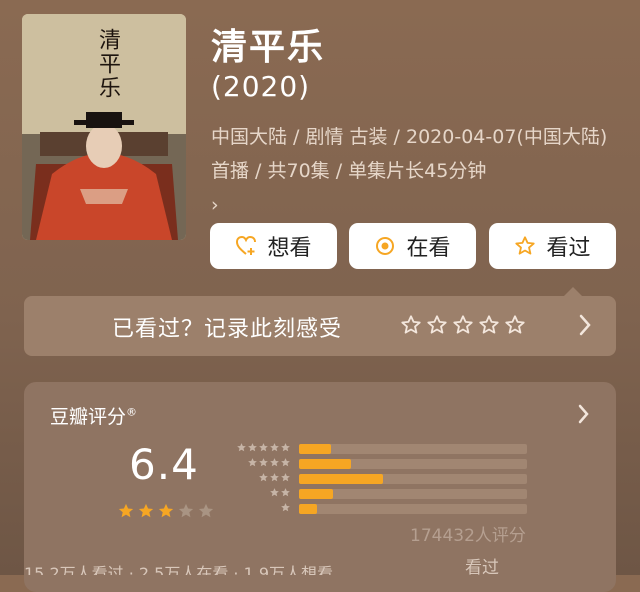 The image size is (640, 592). Describe the element at coordinates (179, 569) in the screenshot. I see `watch-stats: 15.2万人看过 · 2.5万人在看 · 1.9万人想看` at that location.